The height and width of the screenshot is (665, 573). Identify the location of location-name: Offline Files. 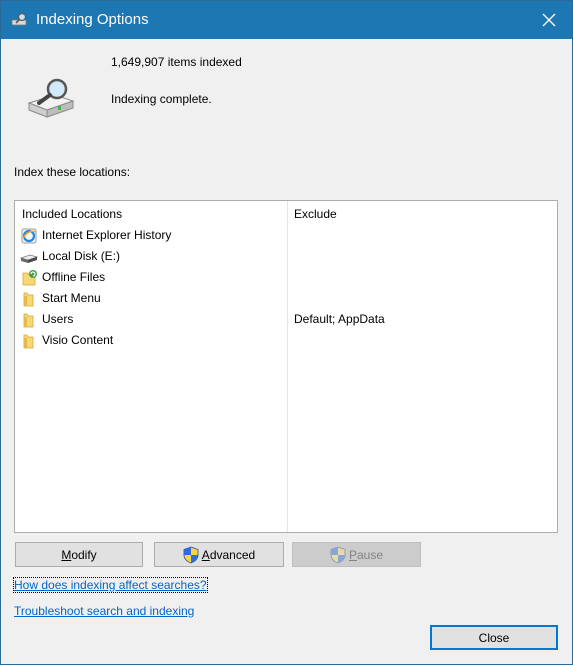
(74, 277).